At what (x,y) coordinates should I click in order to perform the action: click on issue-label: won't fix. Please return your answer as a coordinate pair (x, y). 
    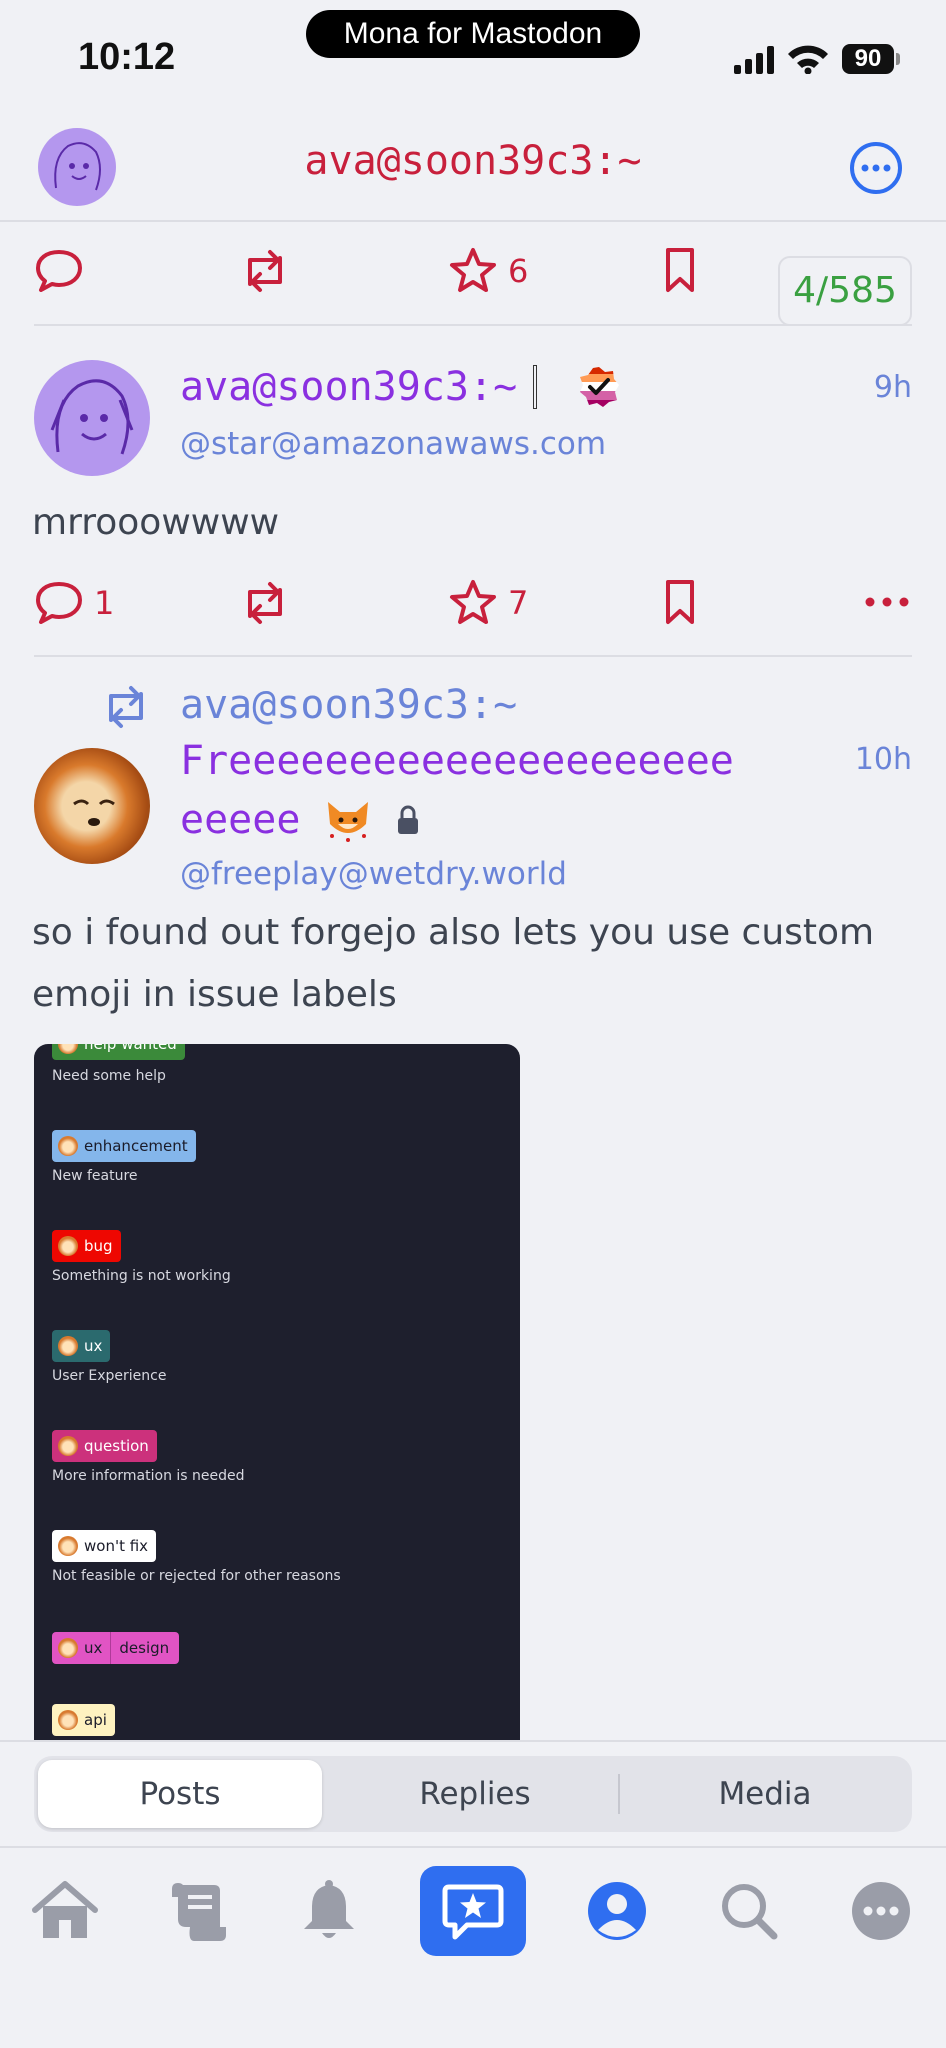
    Looking at the image, I should click on (104, 1546).